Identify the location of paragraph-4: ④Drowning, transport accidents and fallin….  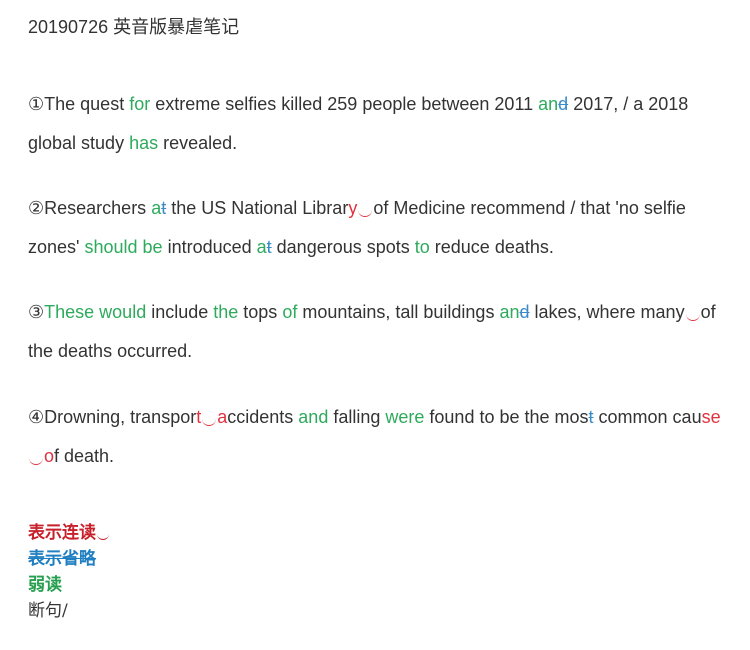
(378, 437).